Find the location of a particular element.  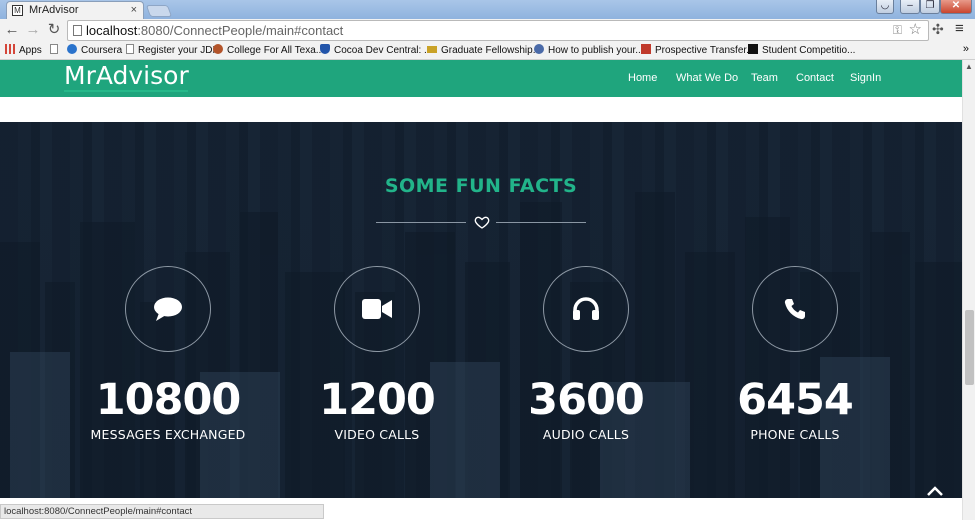

scroll-up-arrow-icon: ▲ is located at coordinates (969, 66).